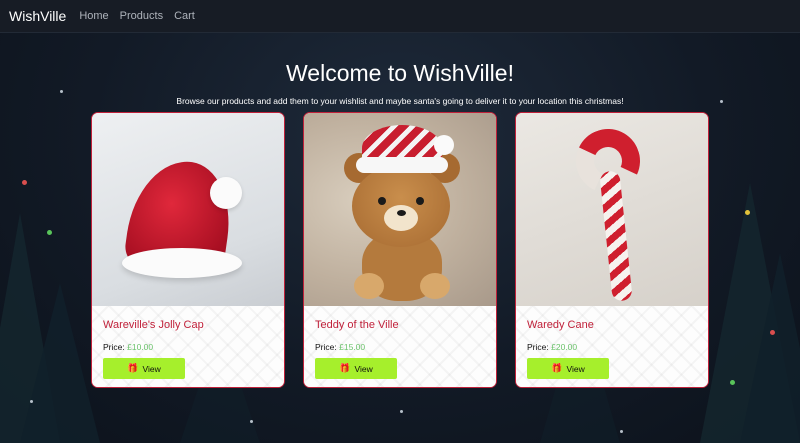  Describe the element at coordinates (401, 213) in the screenshot. I see `bear-nose-shape` at that location.